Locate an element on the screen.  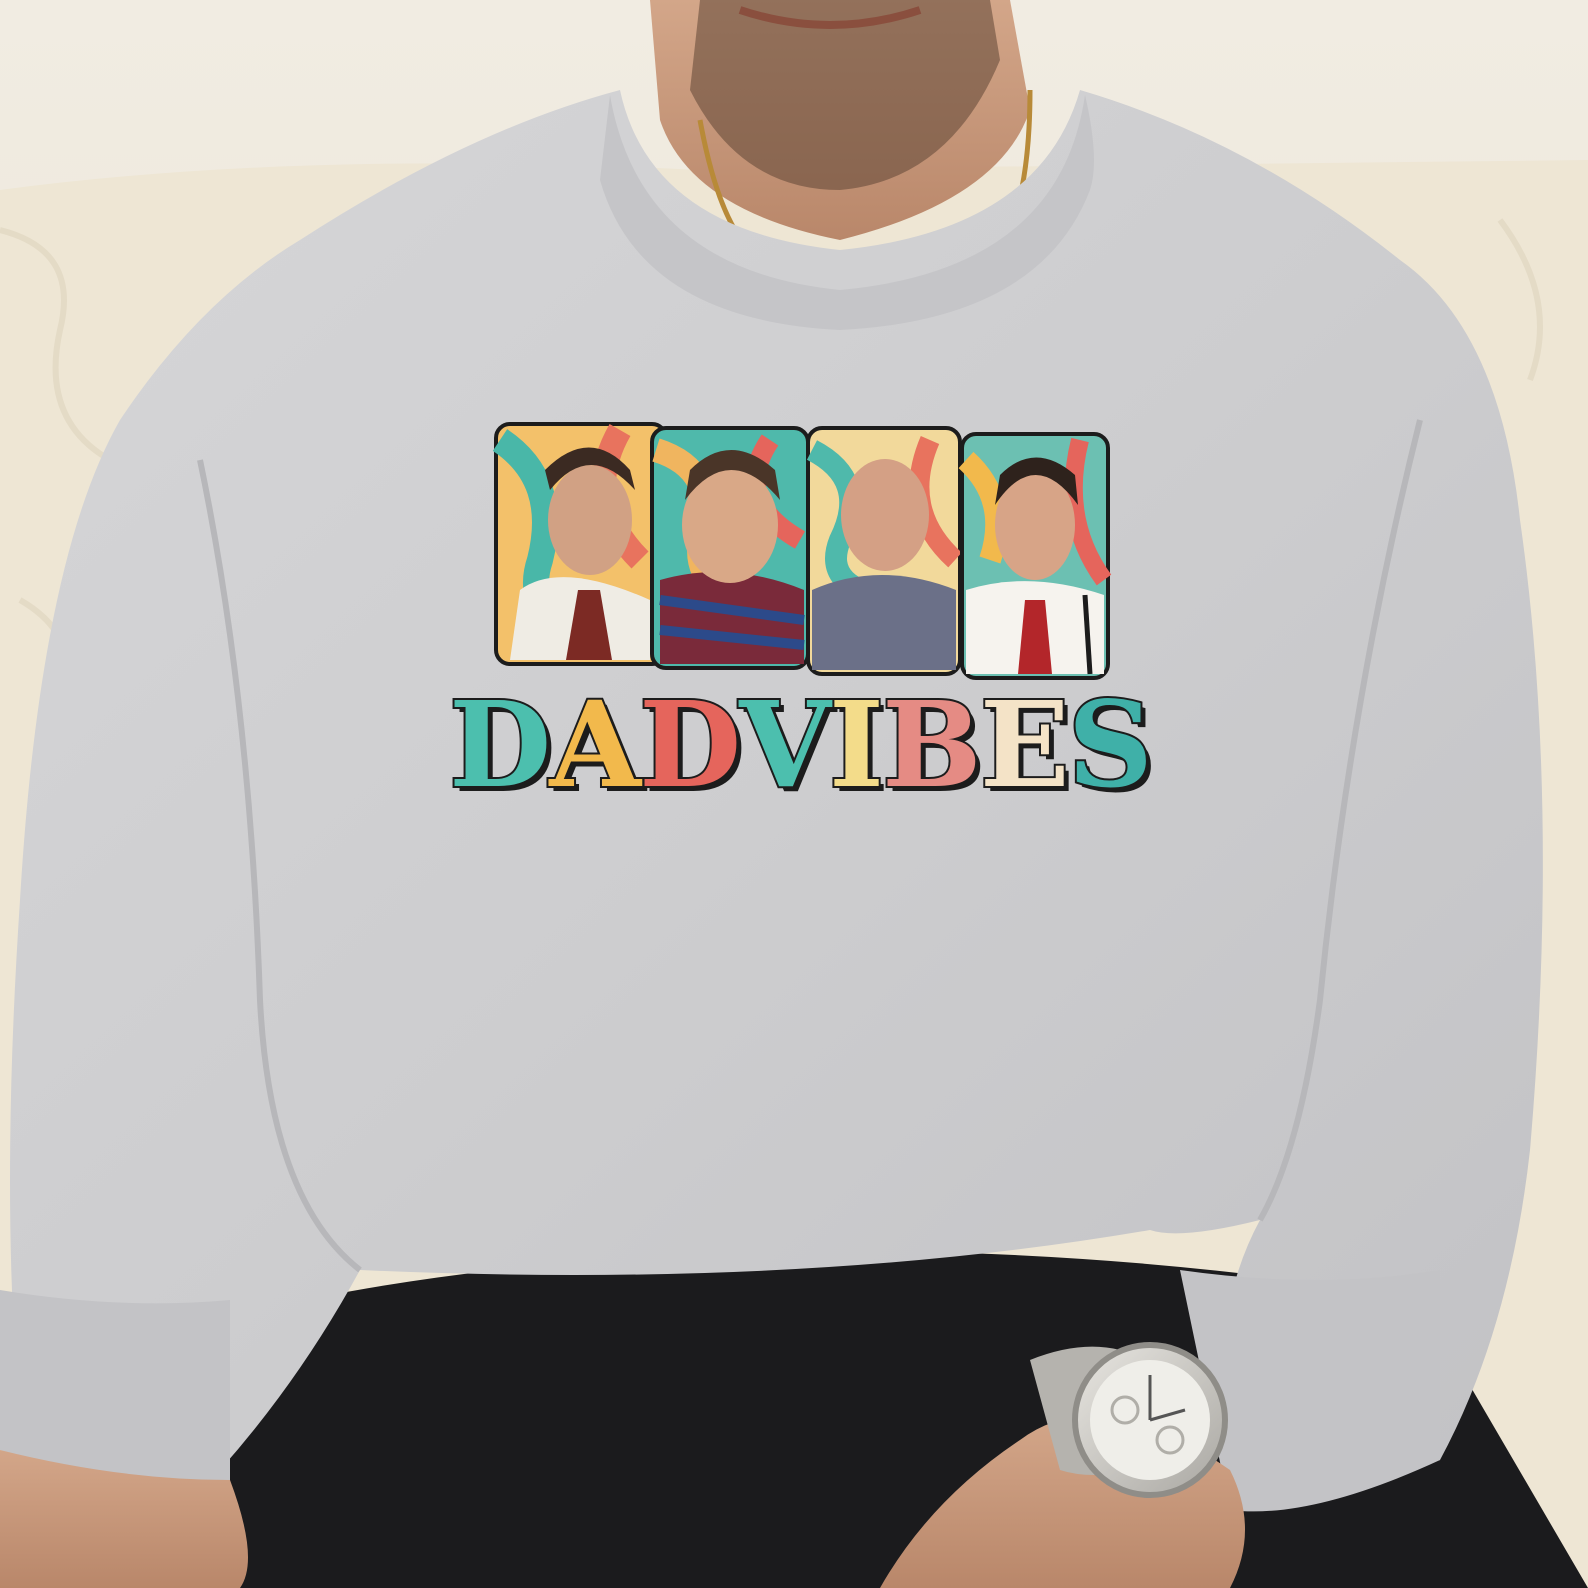
print-letter: S is located at coordinates (1110, 744).